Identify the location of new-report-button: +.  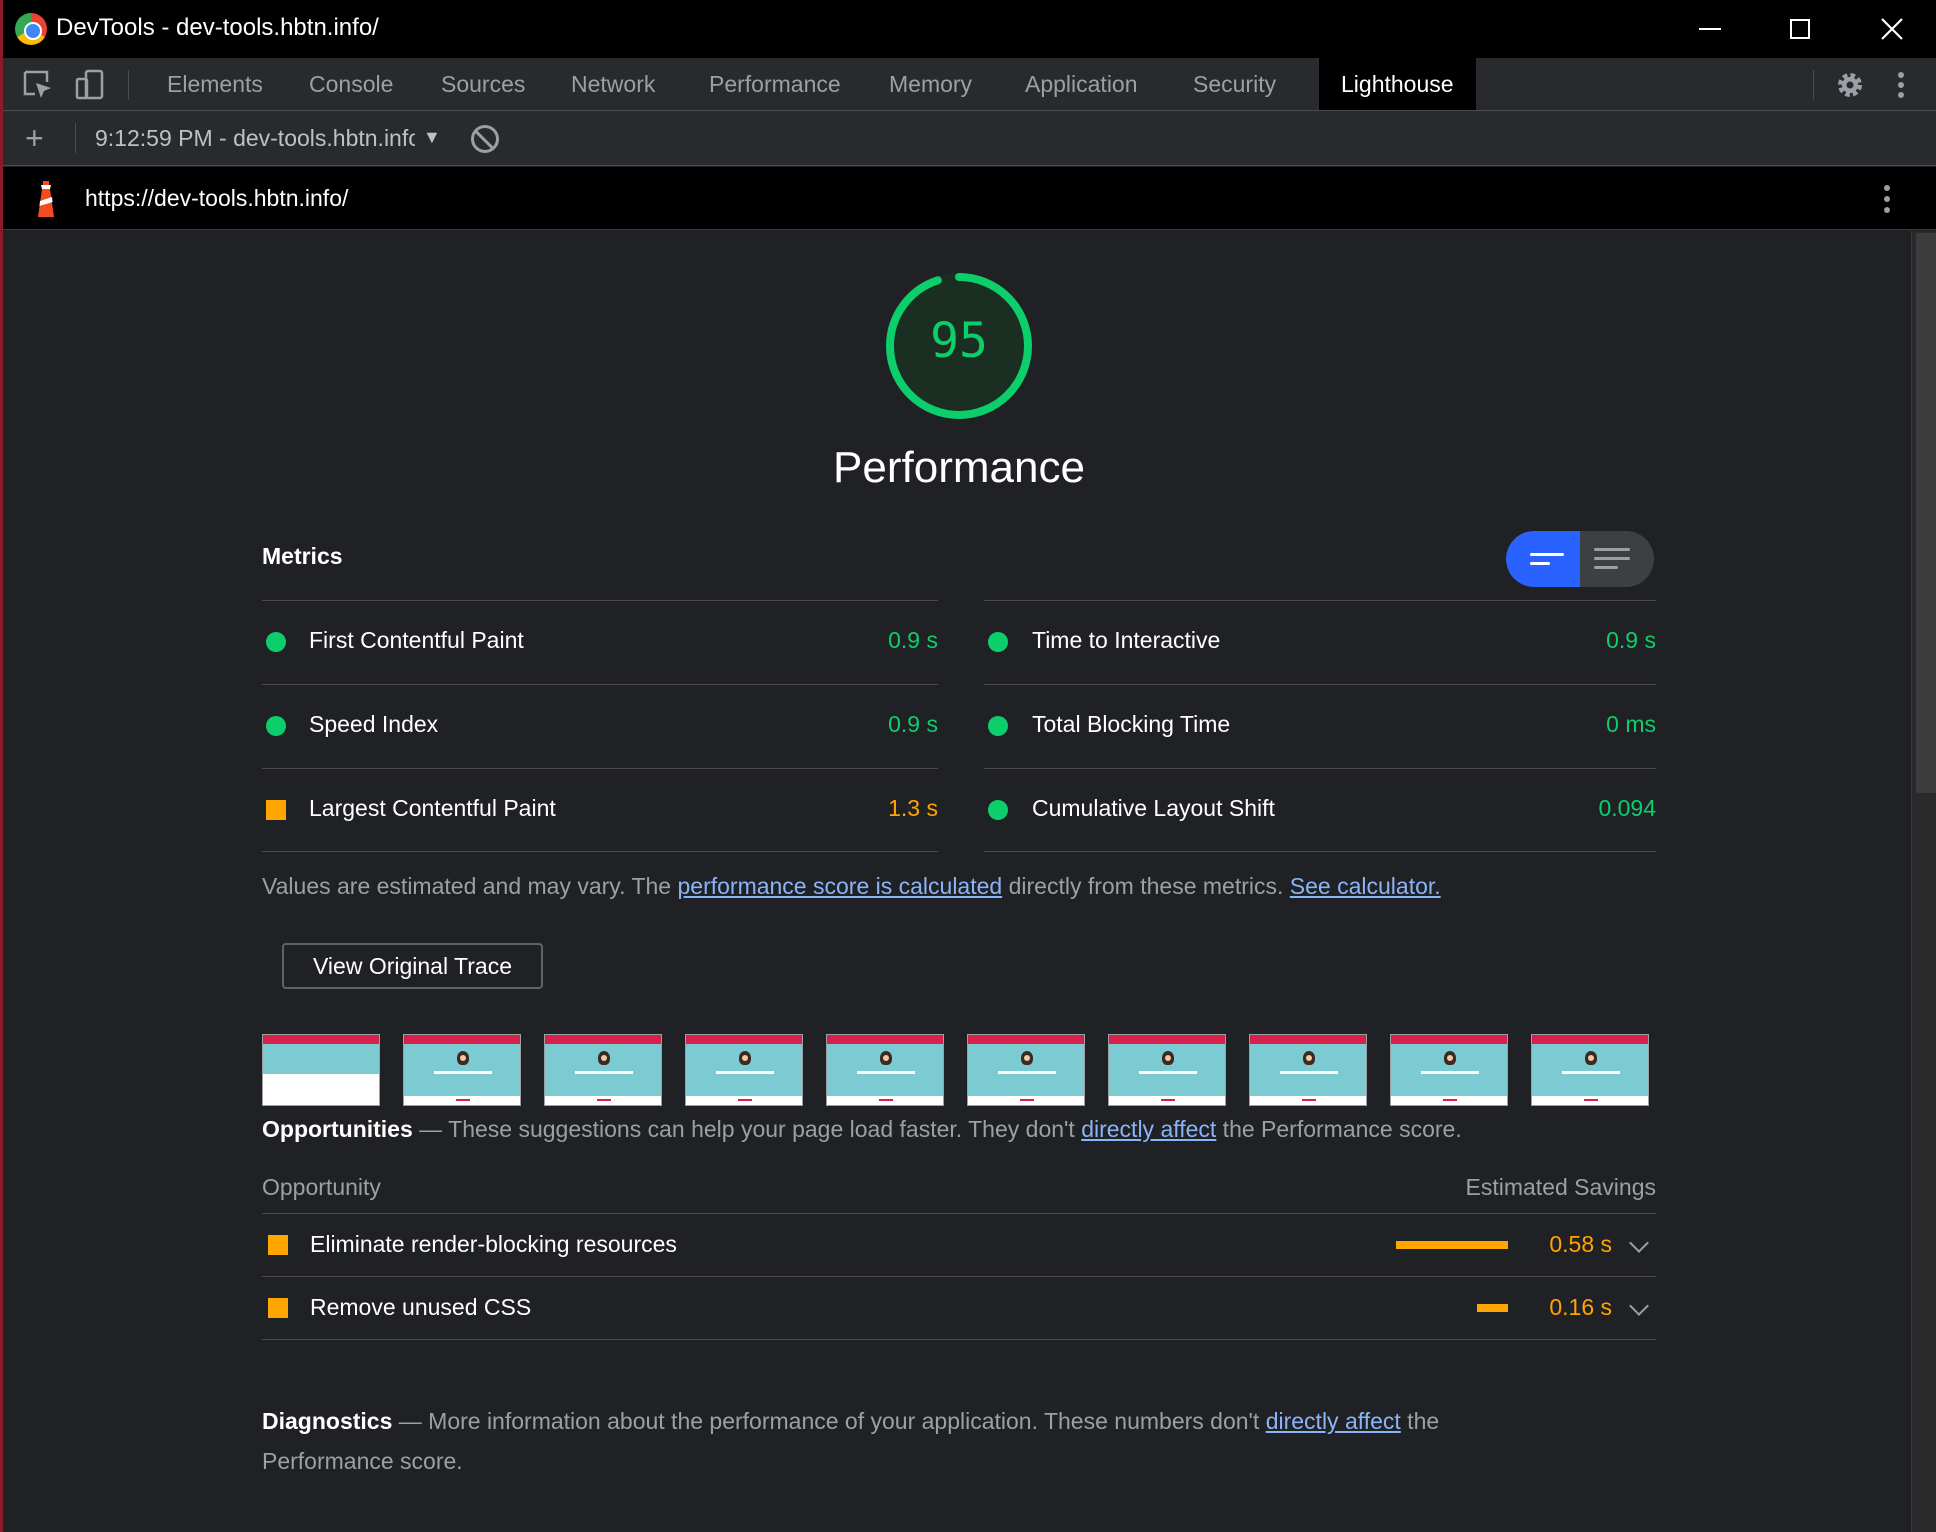
(34, 138).